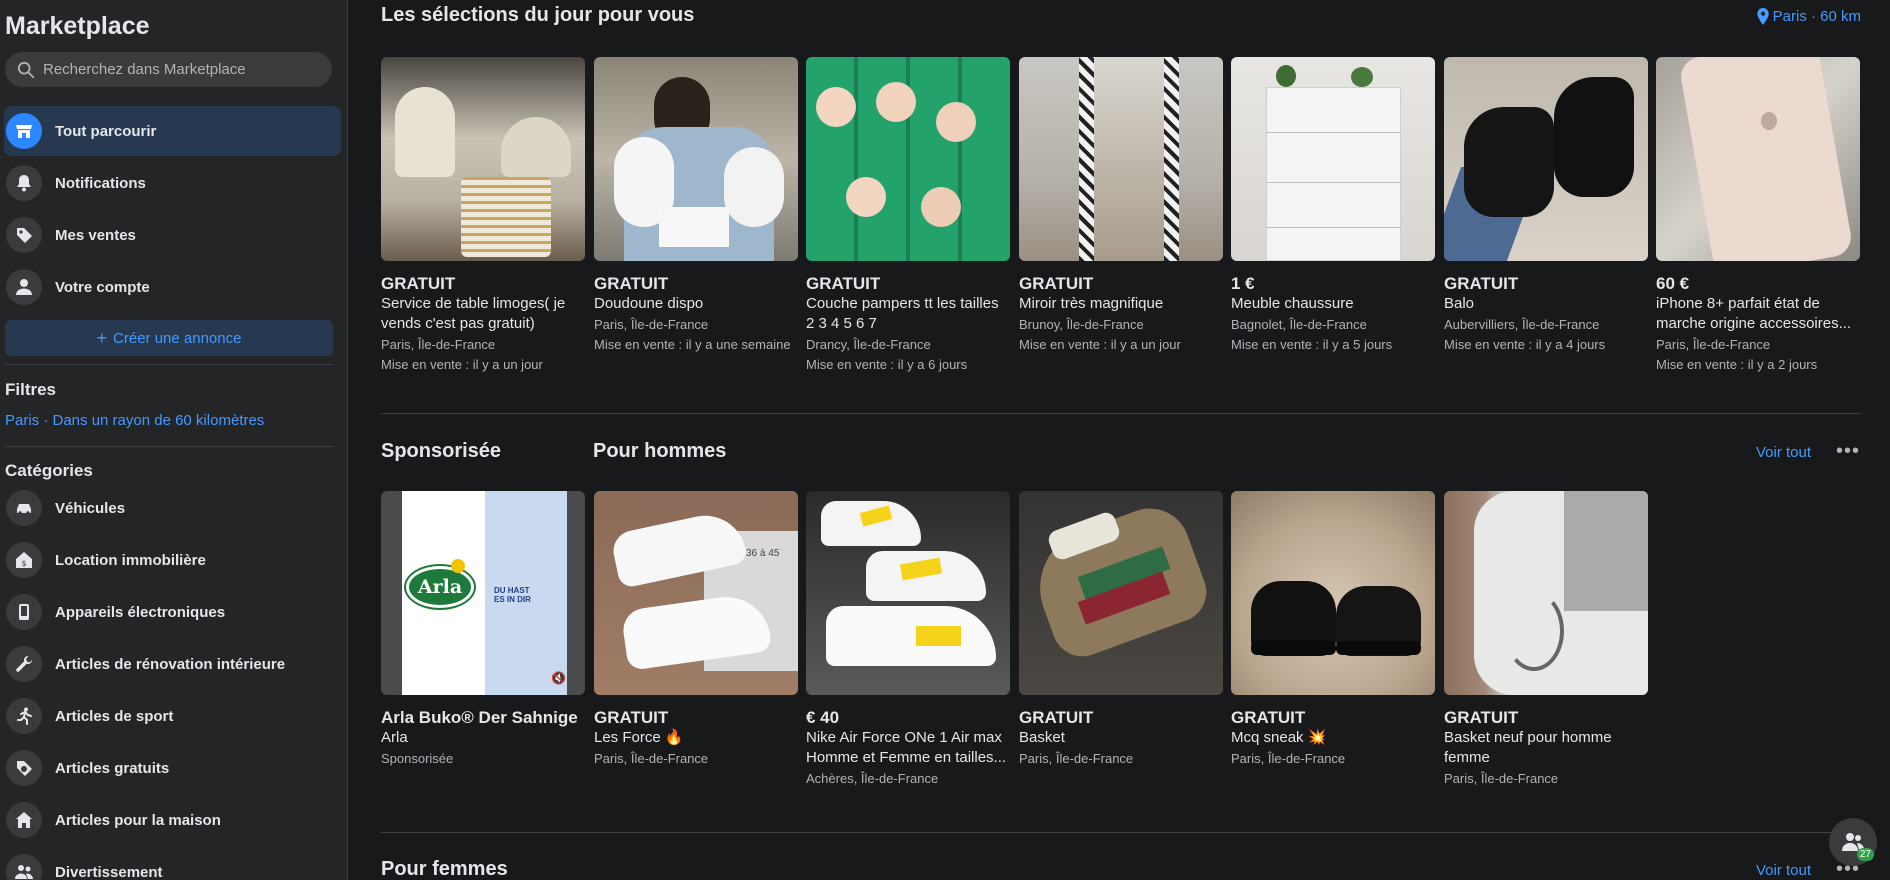 This screenshot has width=1890, height=880. What do you see at coordinates (172, 131) in the screenshot?
I see `nav-item-browse-all: Tout parcourir` at bounding box center [172, 131].